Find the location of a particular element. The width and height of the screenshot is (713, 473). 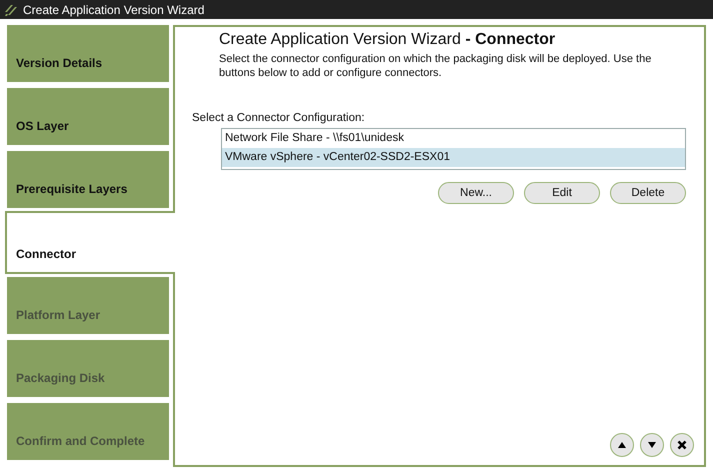

close-button is located at coordinates (682, 445).